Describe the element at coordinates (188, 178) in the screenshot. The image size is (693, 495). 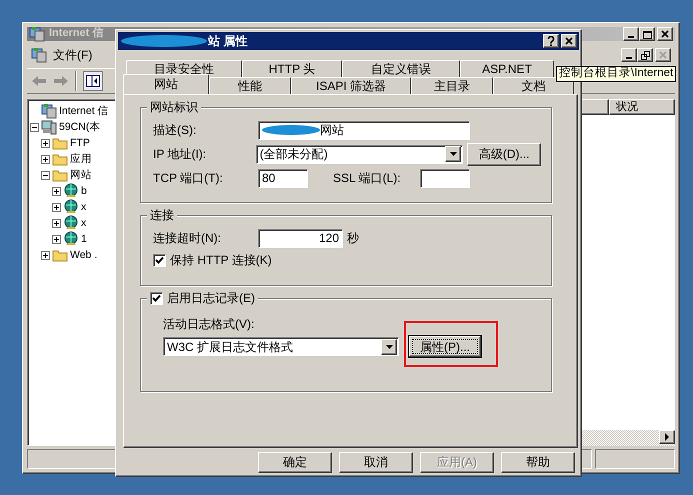
I see `field-label: TCP 端口(T):` at that location.